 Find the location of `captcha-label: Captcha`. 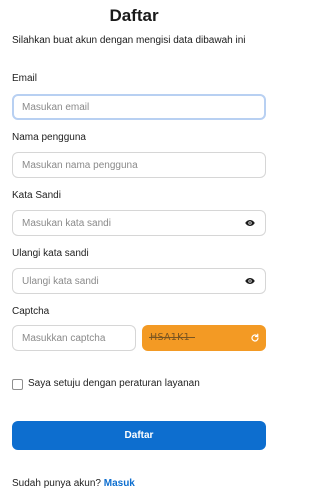

captcha-label: Captcha is located at coordinates (31, 311).